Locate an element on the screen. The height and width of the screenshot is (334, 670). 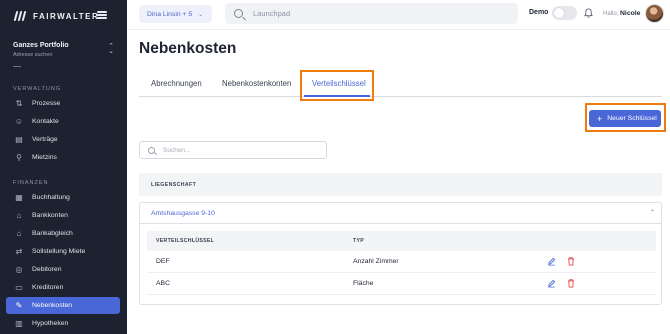
portfolio-selector: Ganzes Portfolio Adresse suchen ⌃ ⌄ is located at coordinates (63, 50).